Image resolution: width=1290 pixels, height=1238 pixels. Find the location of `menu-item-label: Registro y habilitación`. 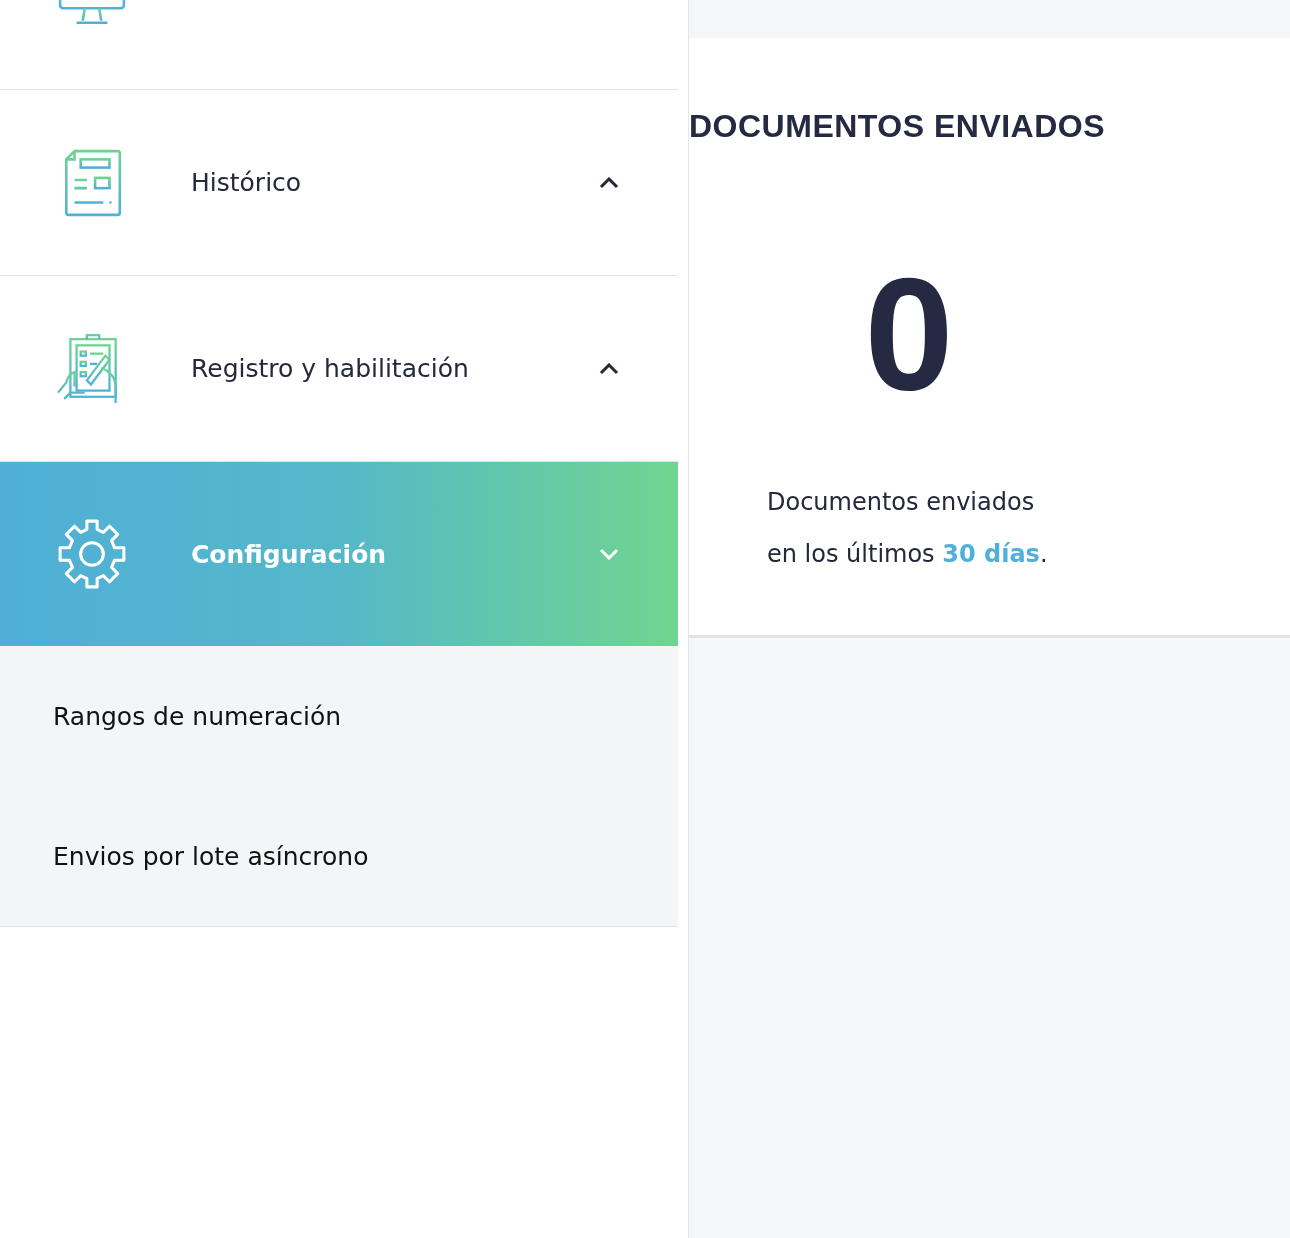

menu-item-label: Registro y habilitación is located at coordinates (330, 368).